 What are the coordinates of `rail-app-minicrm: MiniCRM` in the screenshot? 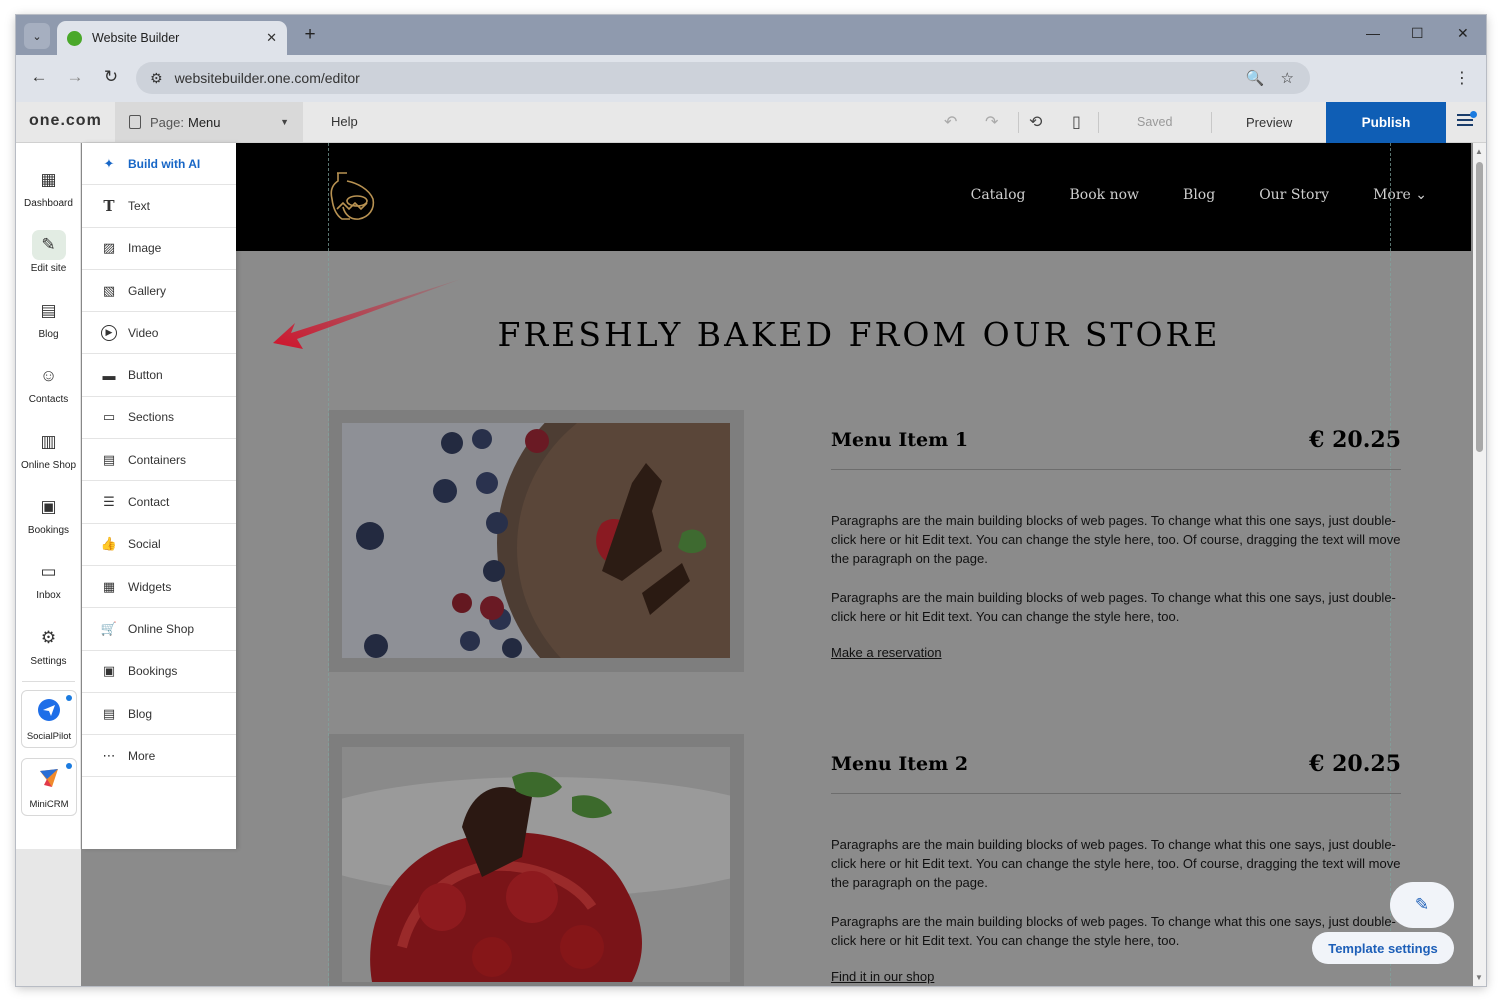 It's located at (49, 787).